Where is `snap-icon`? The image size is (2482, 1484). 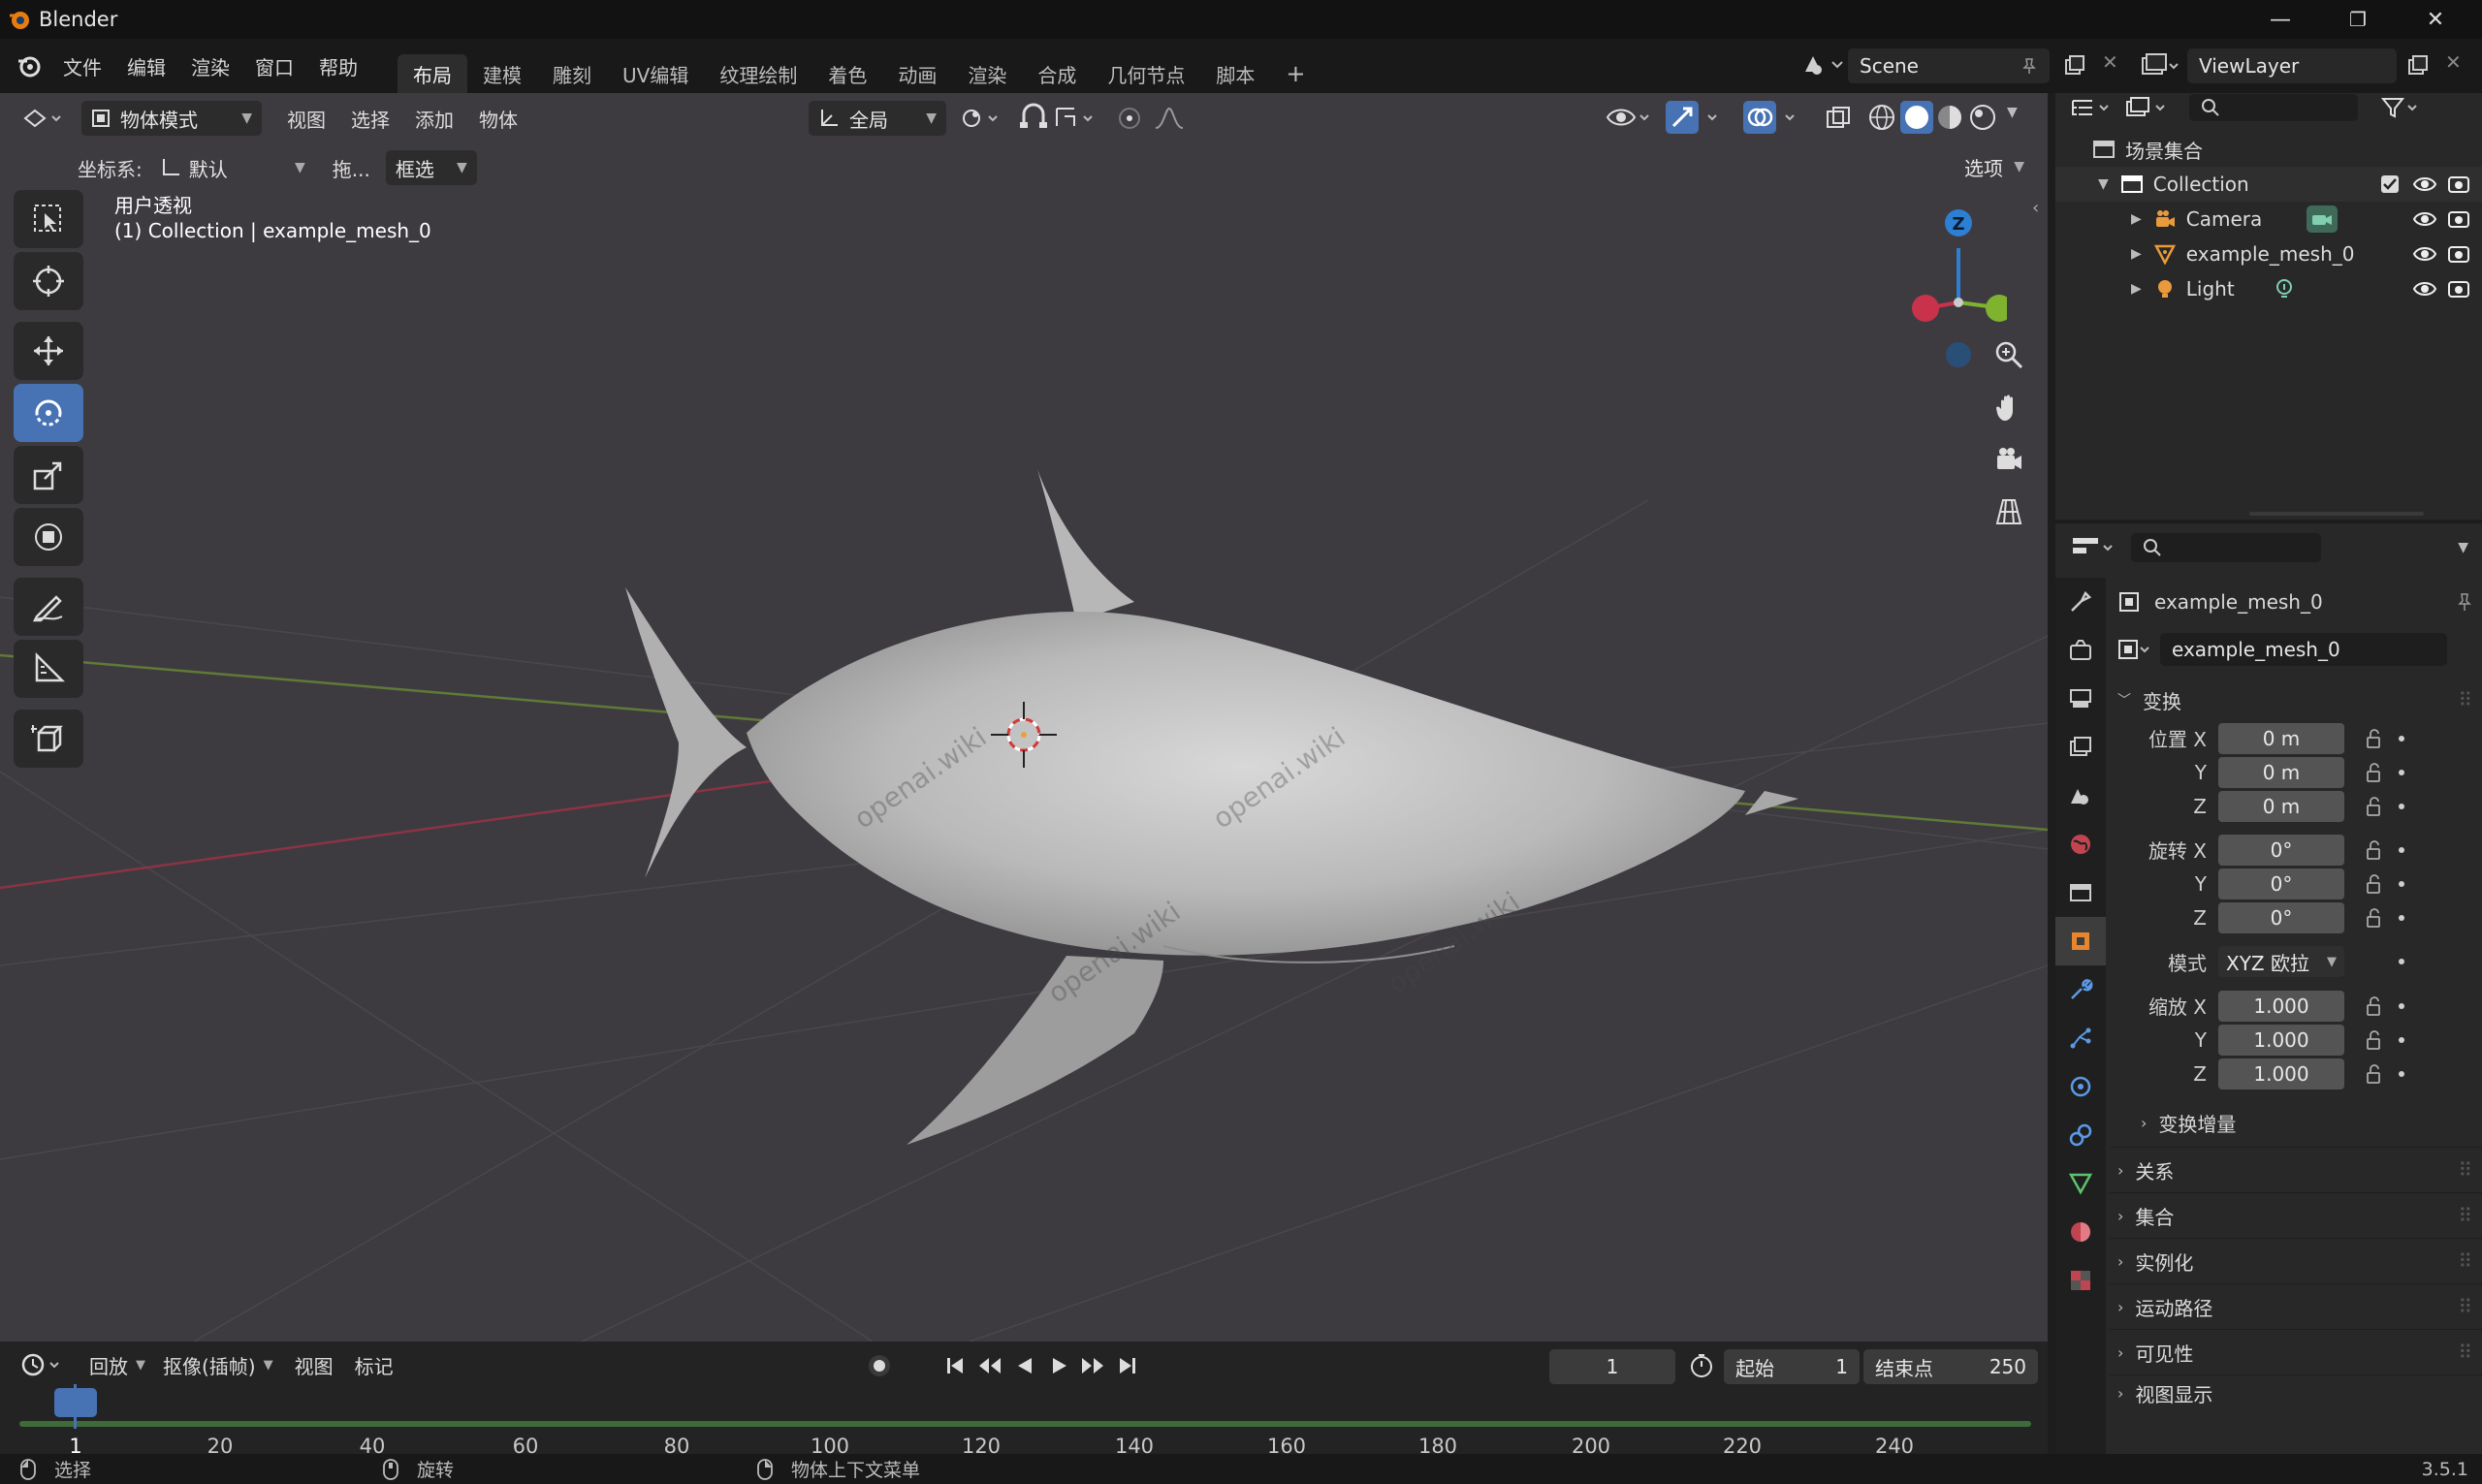
snap-icon is located at coordinates (1034, 118).